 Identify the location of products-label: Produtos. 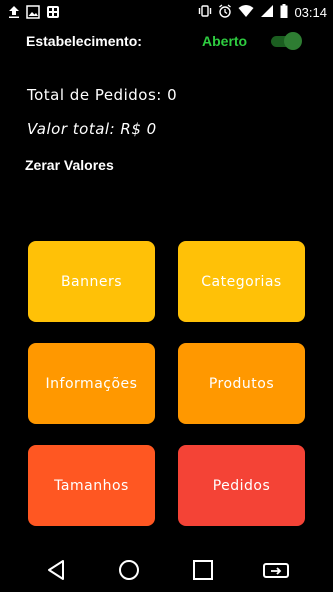
(241, 383).